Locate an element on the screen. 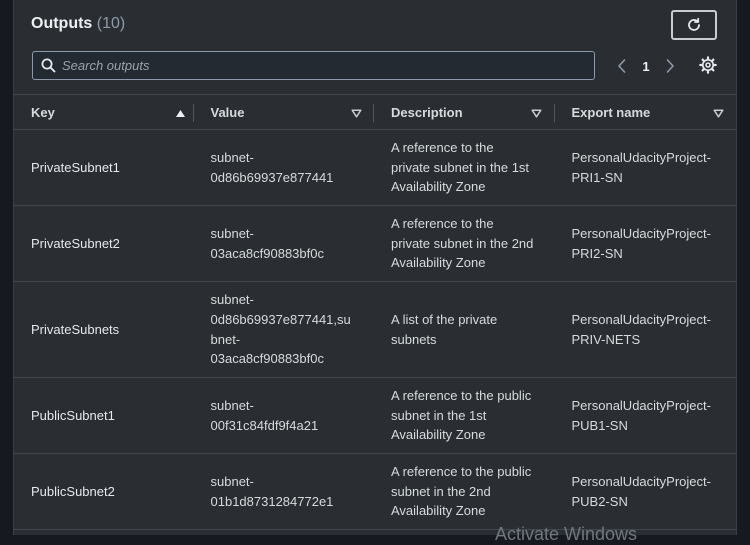 This screenshot has height=545, width=750. cell-key: PublicSubnet2 is located at coordinates (73, 491).